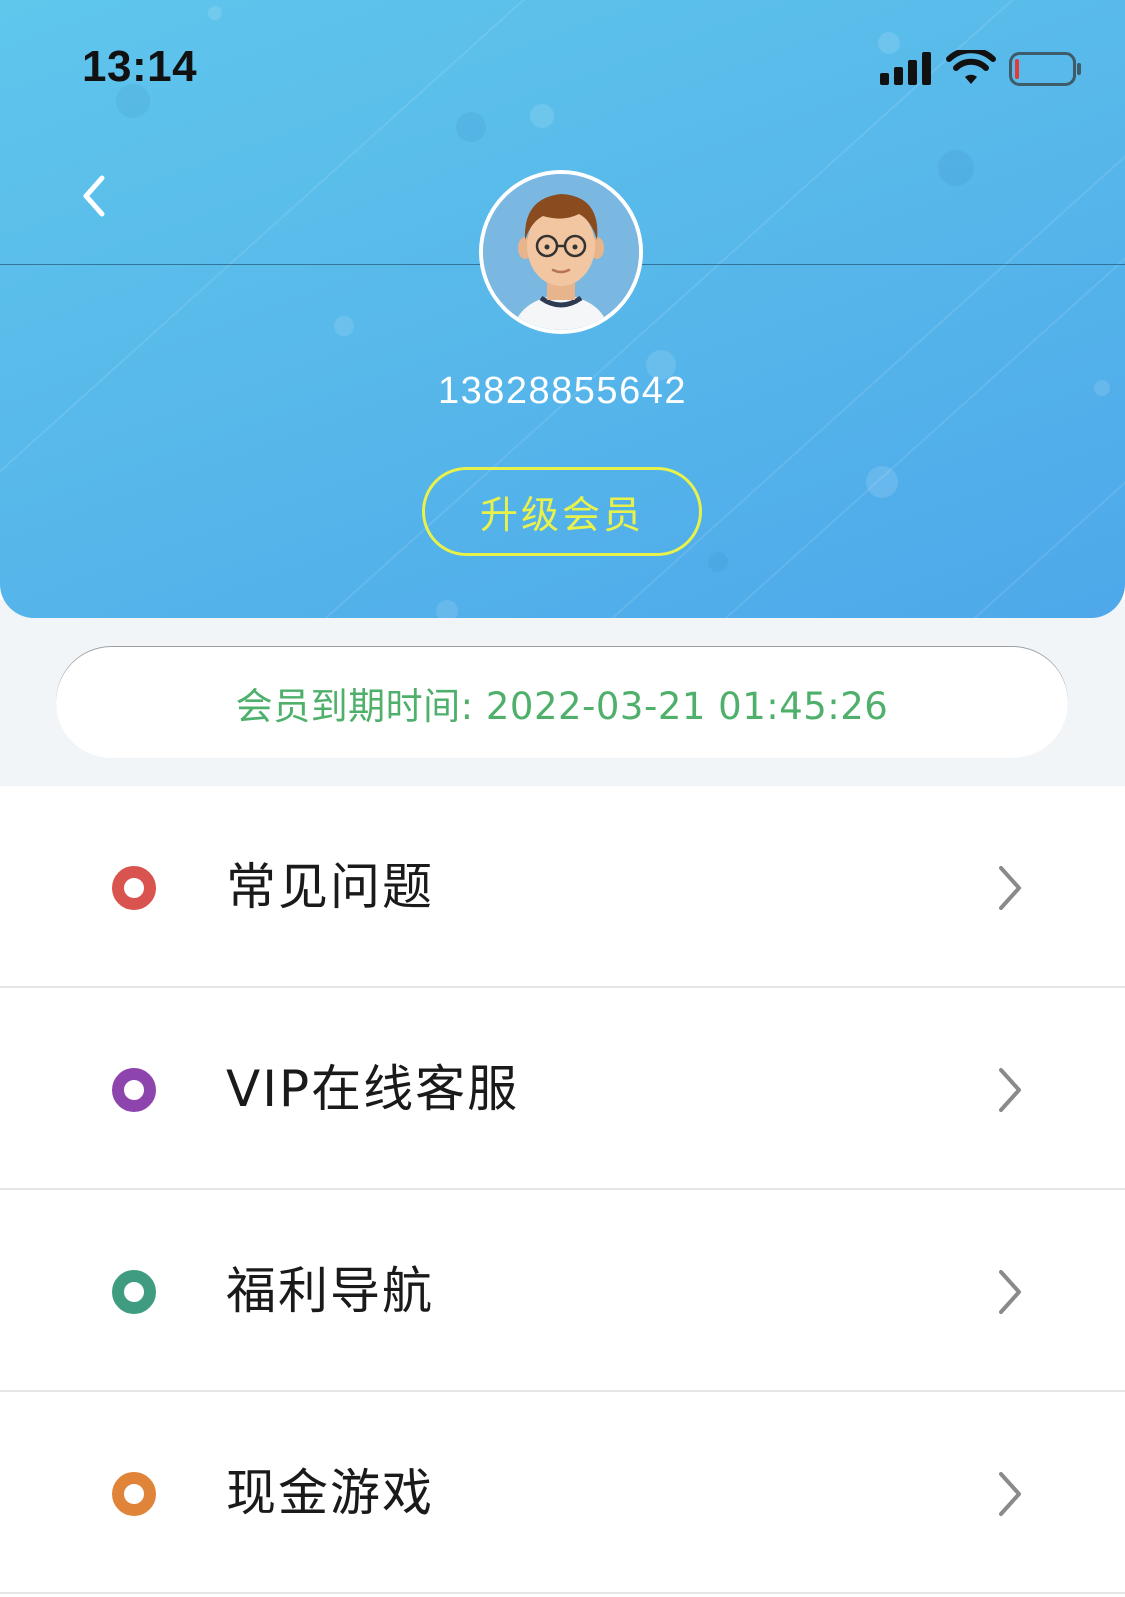 This screenshot has height=1597, width=1125. I want to click on avatar, so click(561, 252).